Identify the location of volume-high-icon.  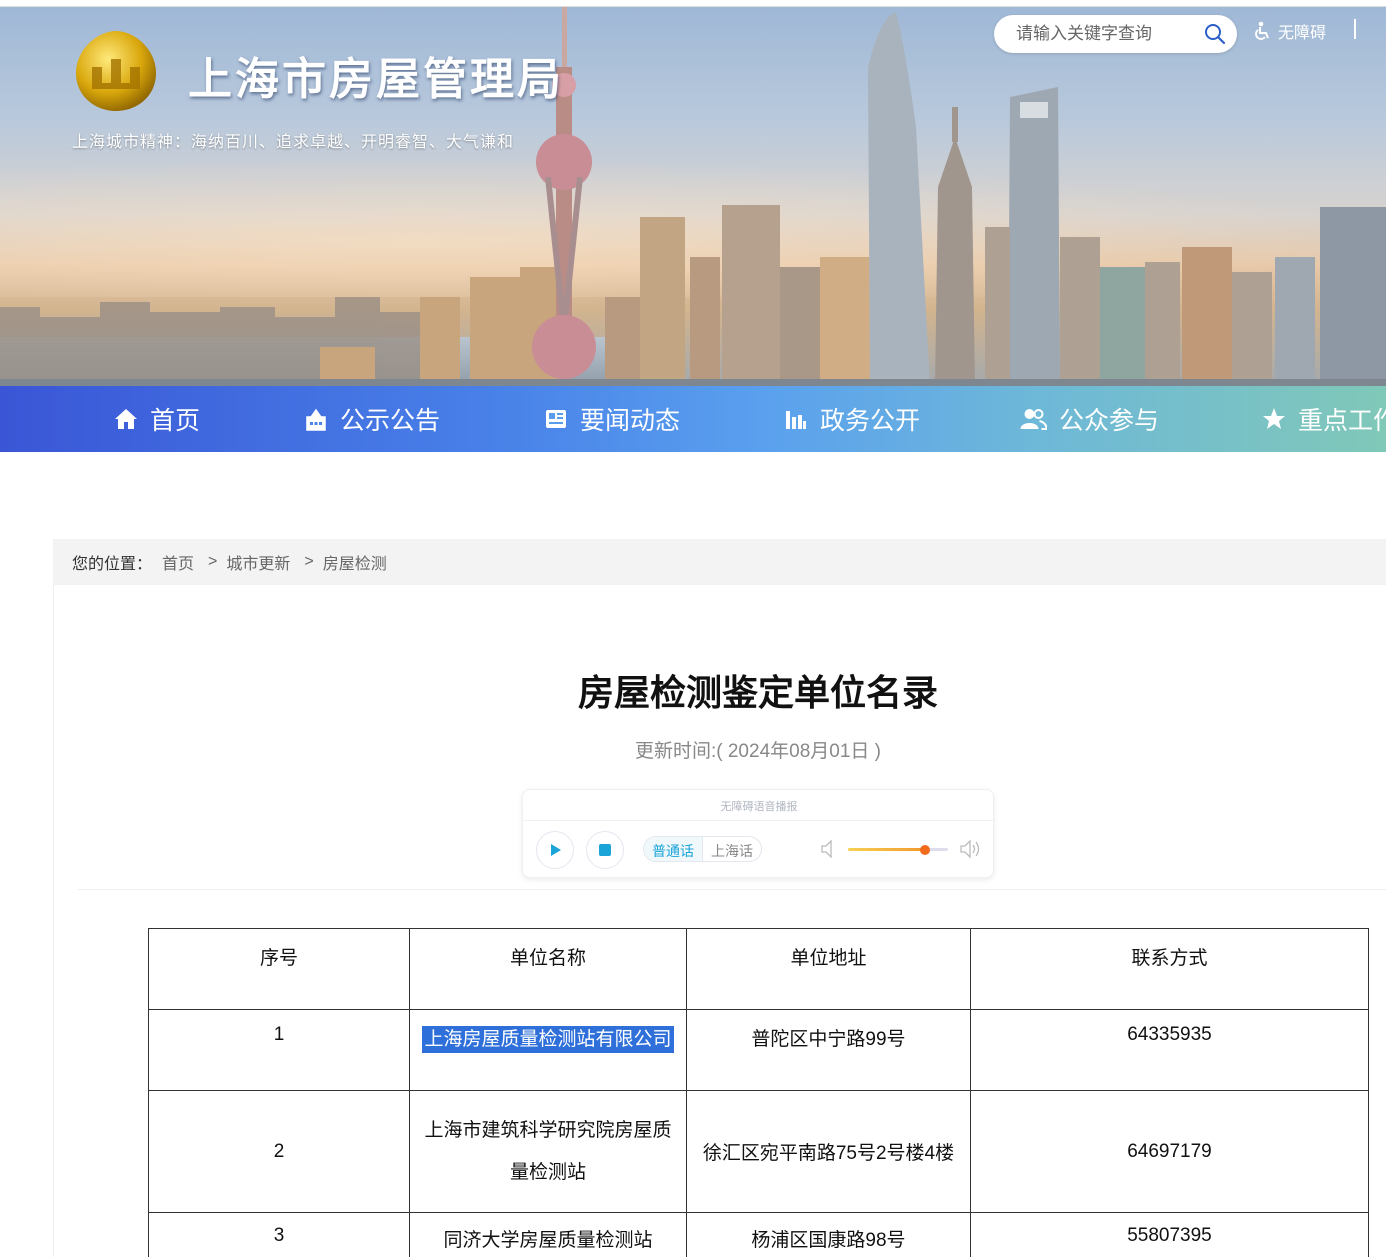
(971, 849).